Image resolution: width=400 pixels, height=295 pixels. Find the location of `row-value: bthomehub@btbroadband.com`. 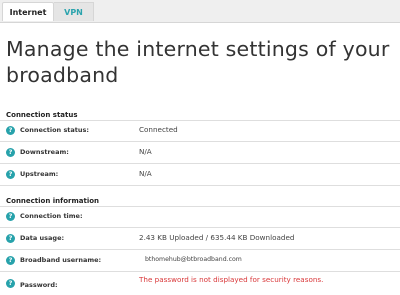

row-value: bthomehub@btbroadband.com is located at coordinates (193, 259).